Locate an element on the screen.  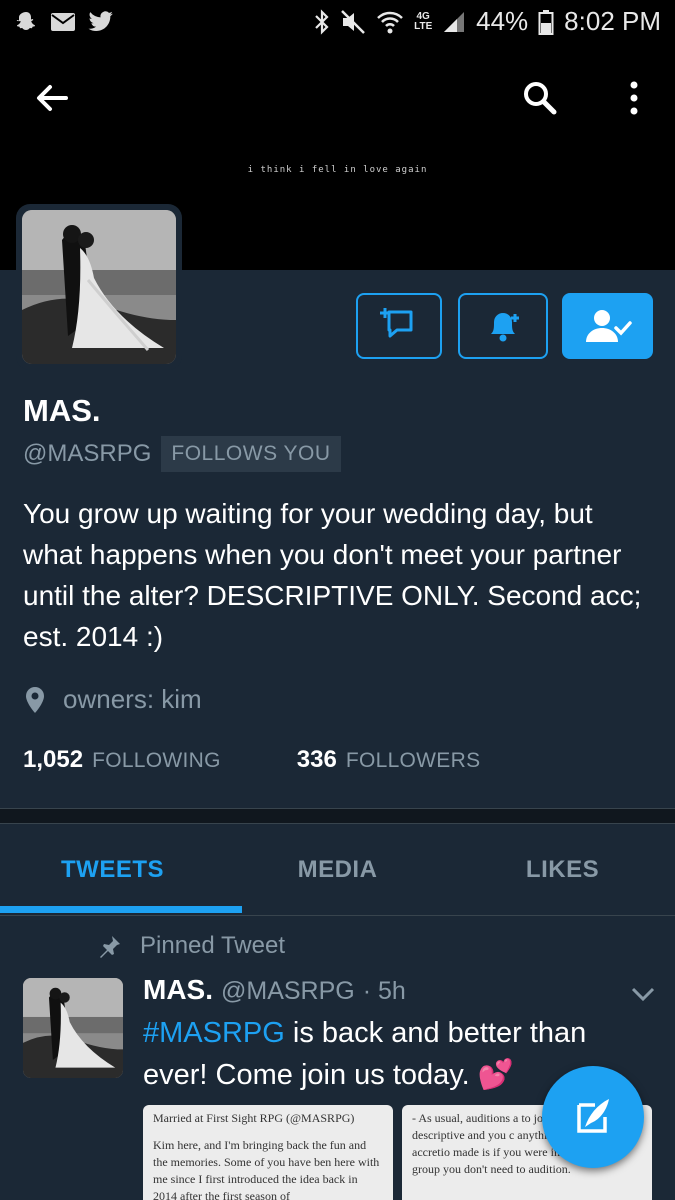
network-type-icon: 4G LTE is located at coordinates (423, 21).